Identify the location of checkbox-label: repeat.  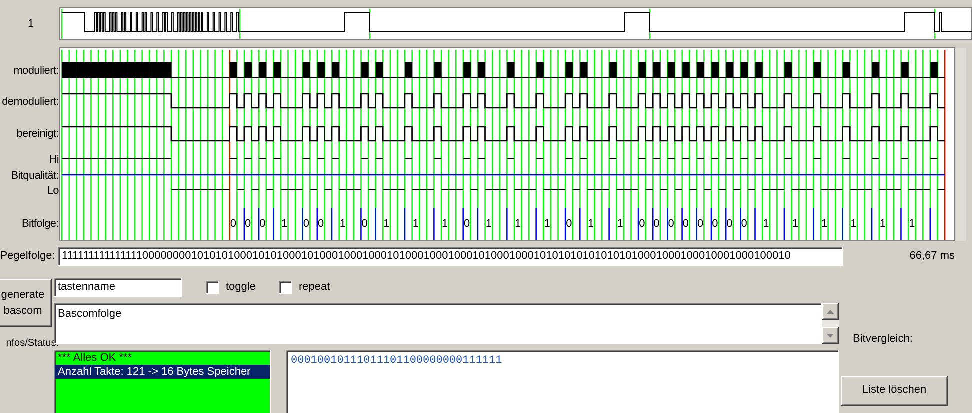
(314, 288).